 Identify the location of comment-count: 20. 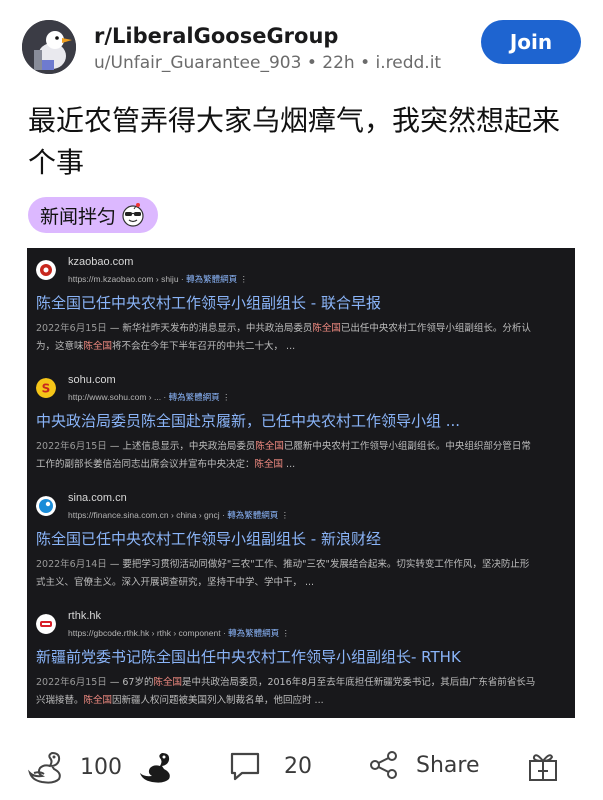
(298, 766).